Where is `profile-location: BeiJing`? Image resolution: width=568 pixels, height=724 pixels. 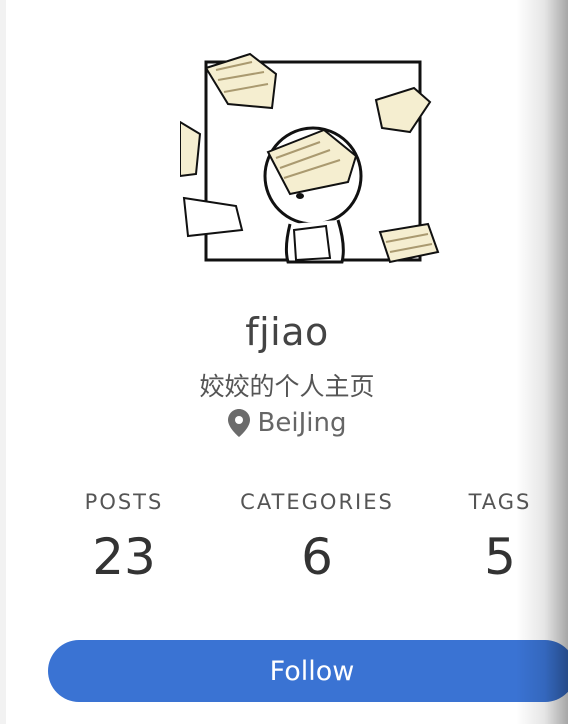
profile-location: BeiJing is located at coordinates (287, 423).